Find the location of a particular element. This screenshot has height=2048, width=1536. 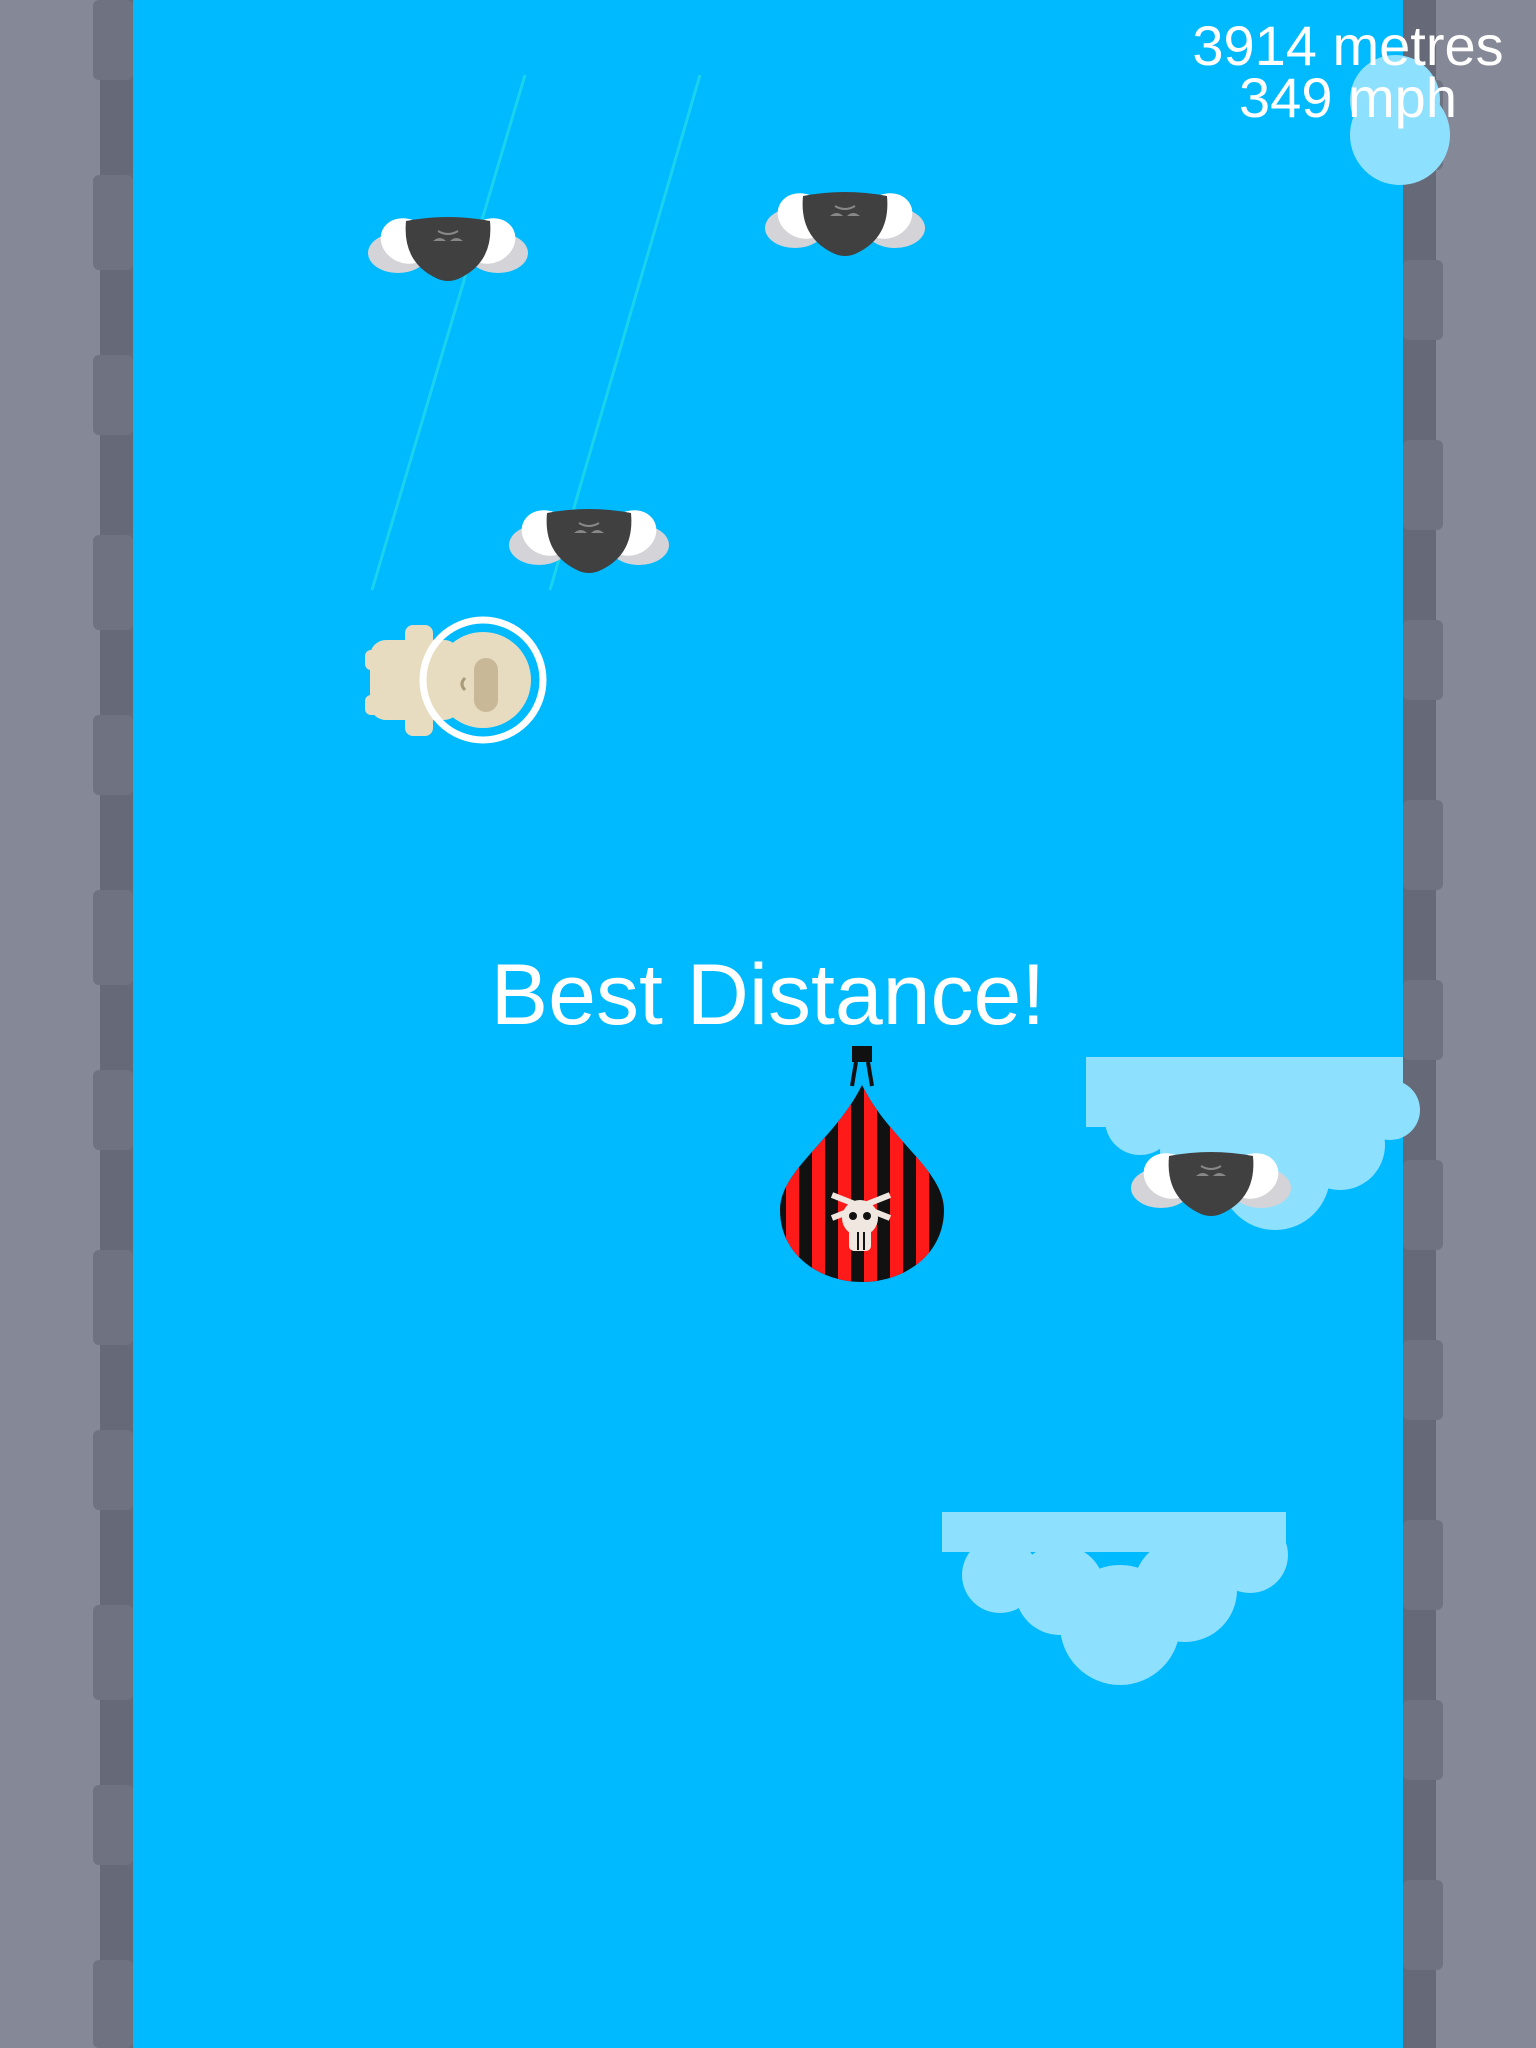

best-distance-banner: Best Distance! is located at coordinates (768, 995).